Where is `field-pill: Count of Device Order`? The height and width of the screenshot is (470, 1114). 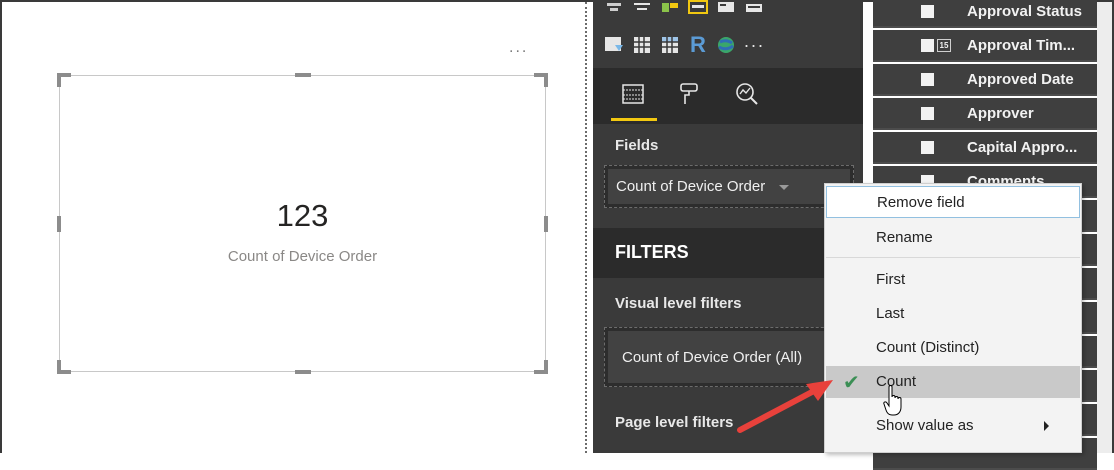 field-pill: Count of Device Order is located at coordinates (729, 186).